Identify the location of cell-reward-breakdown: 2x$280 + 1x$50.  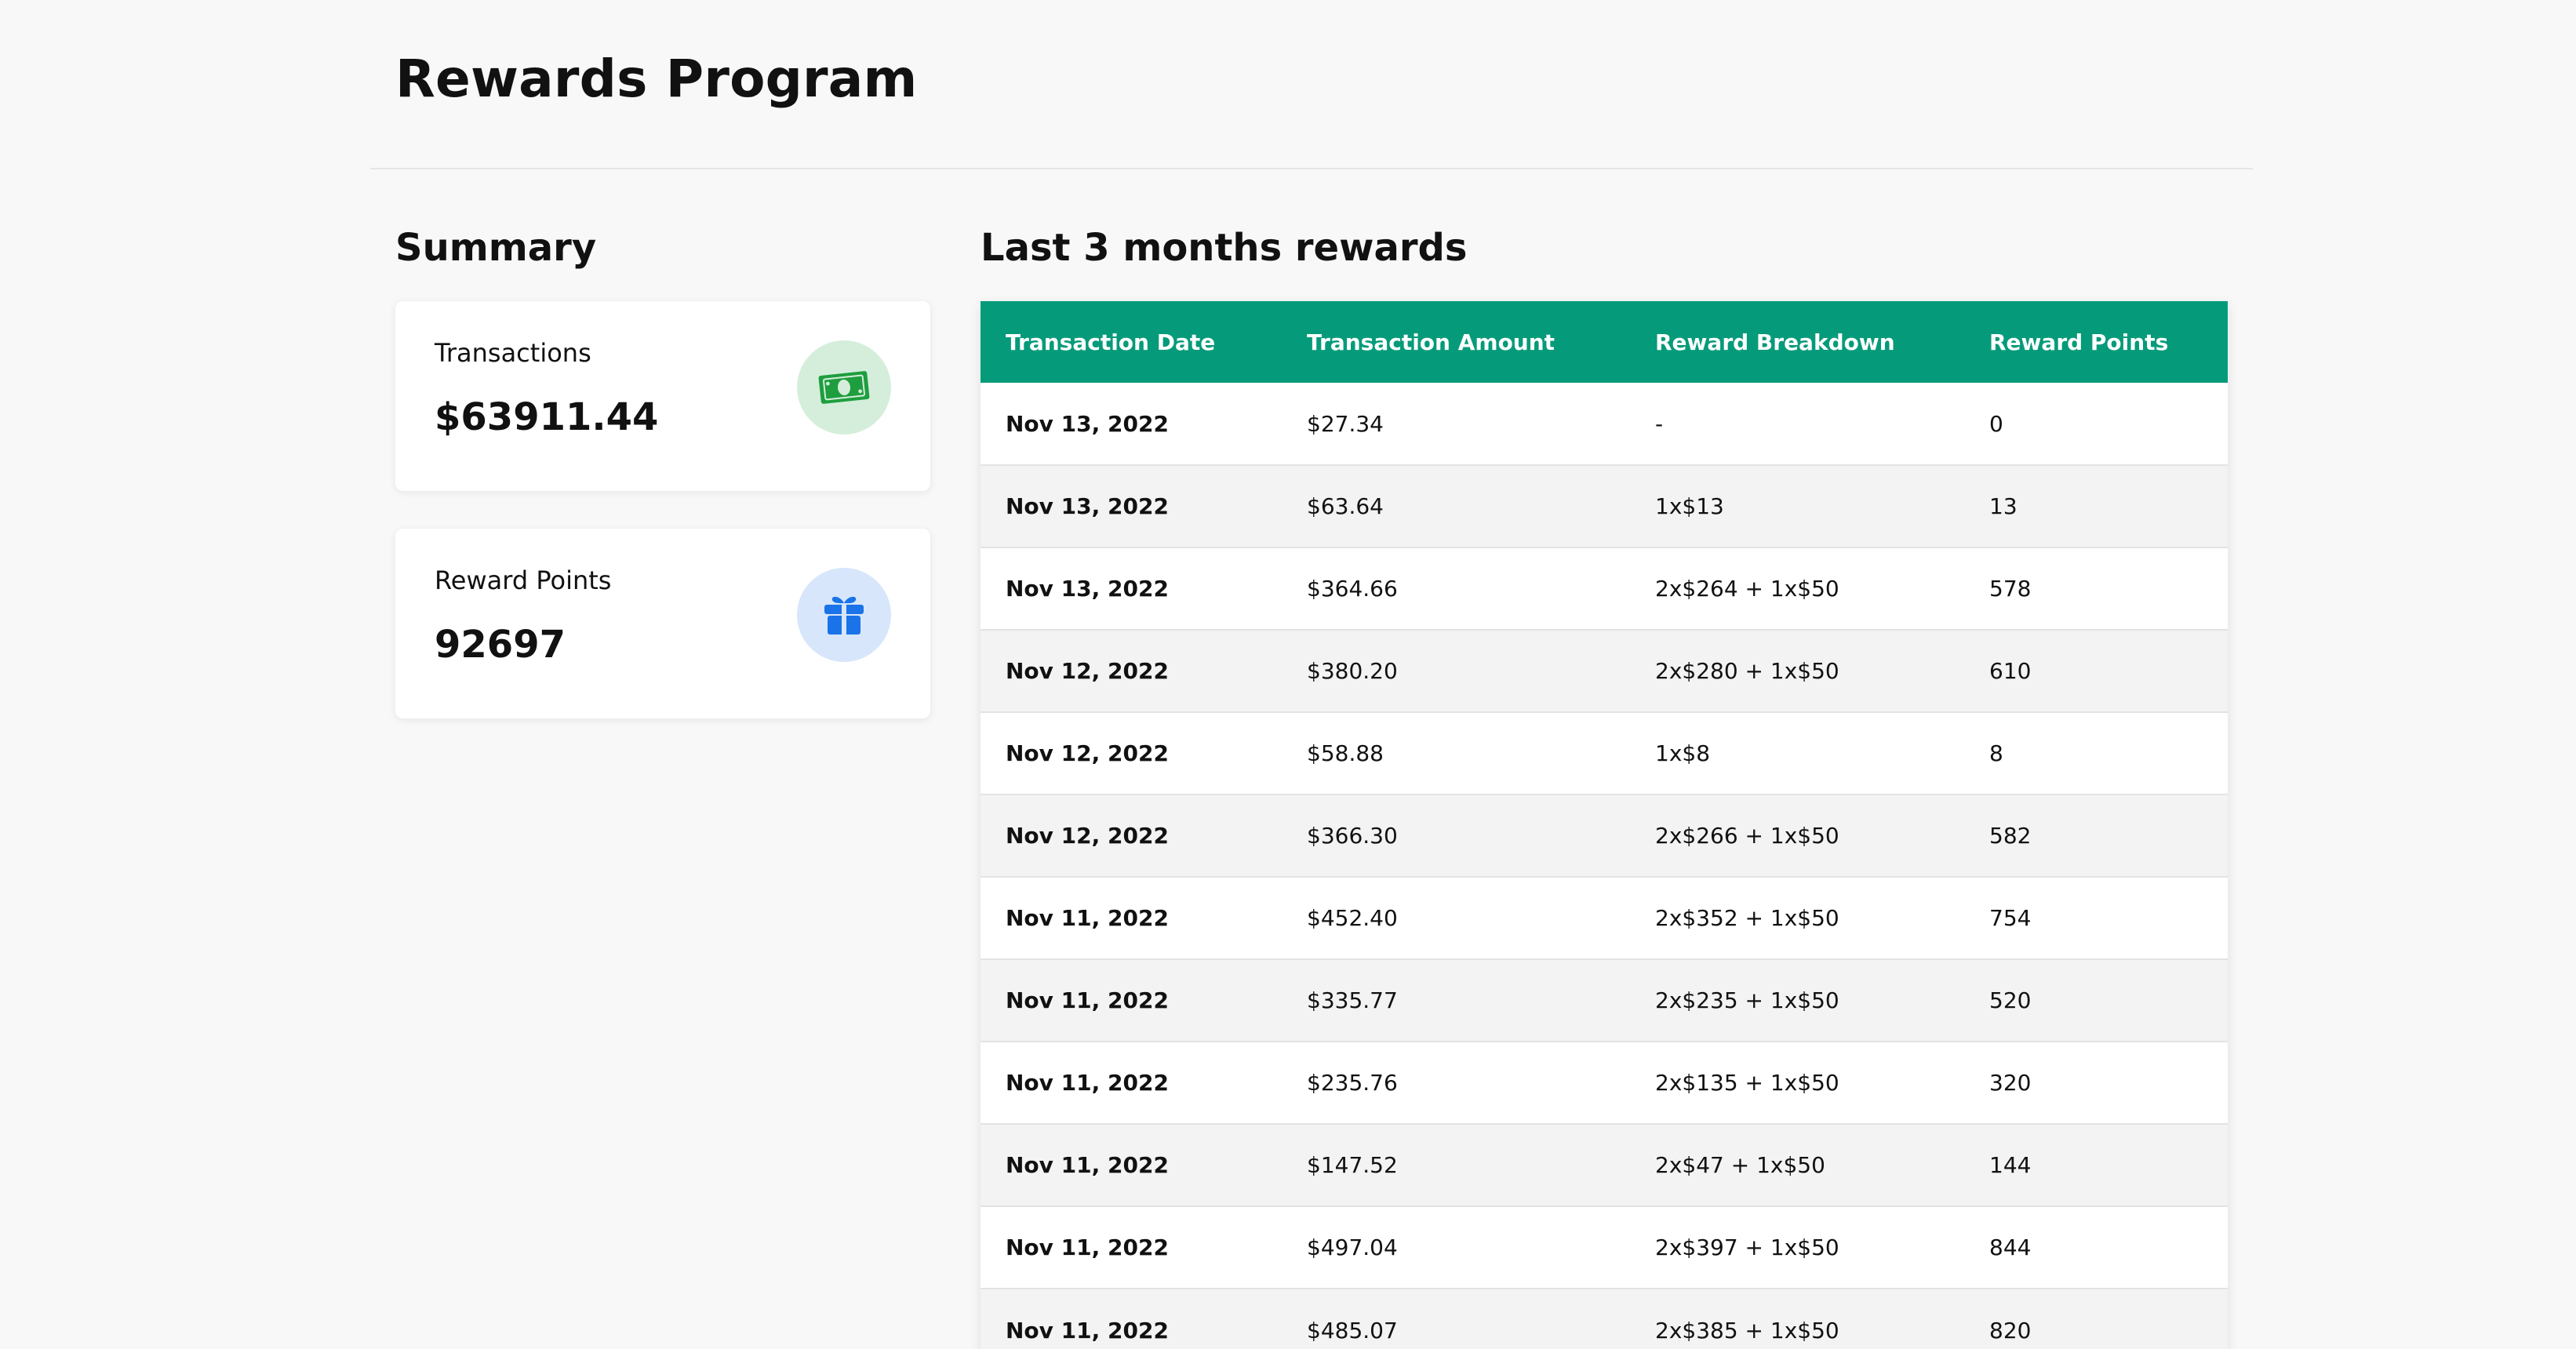
(1797, 670).